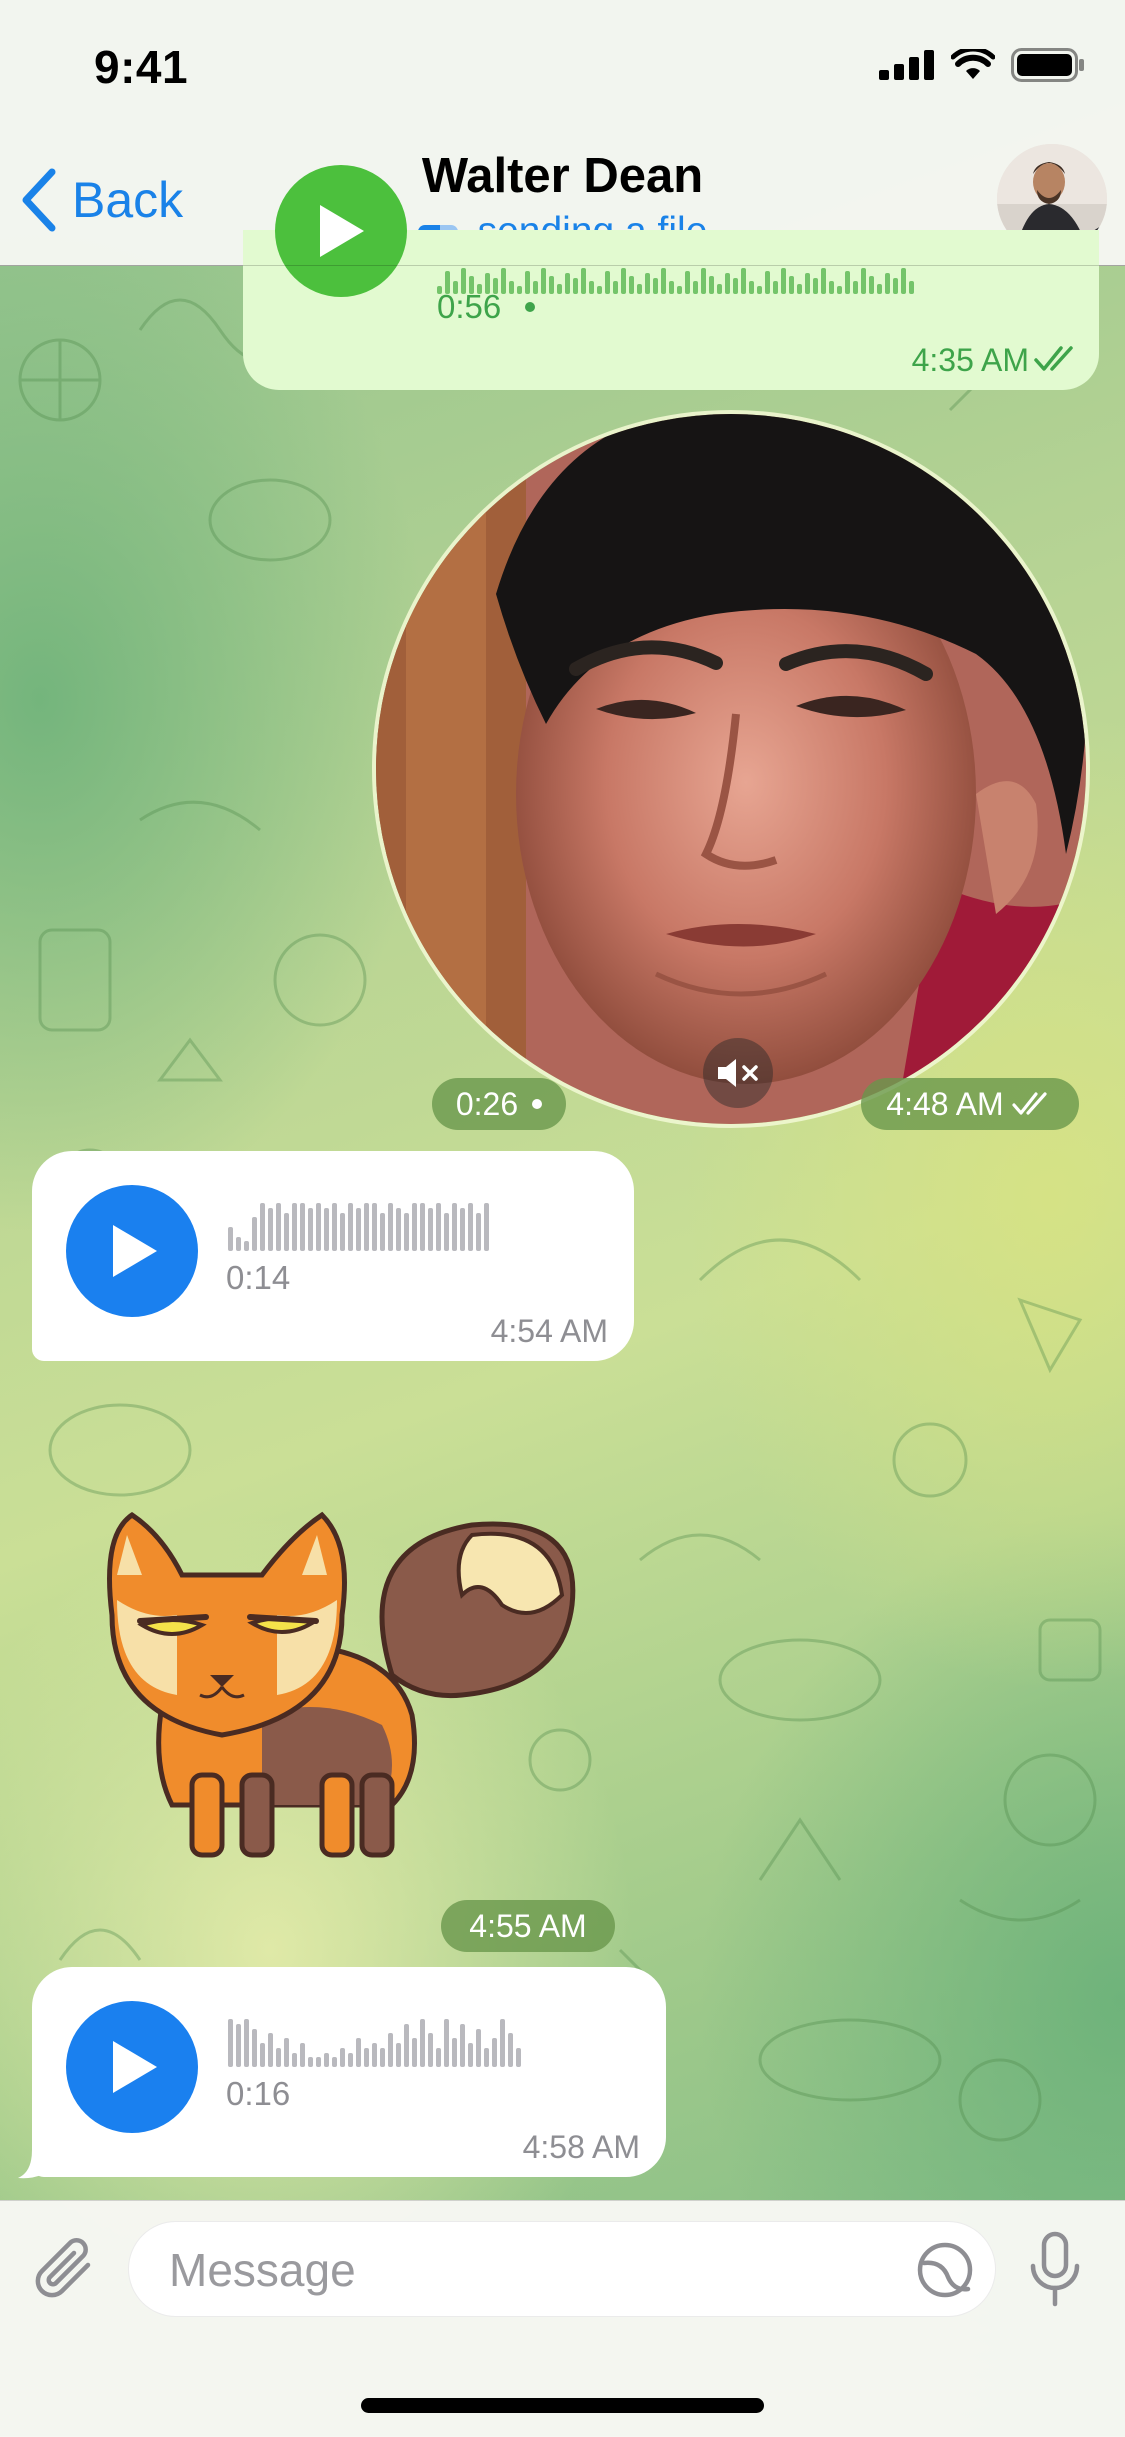  What do you see at coordinates (1047, 65) in the screenshot?
I see `battery-icon` at bounding box center [1047, 65].